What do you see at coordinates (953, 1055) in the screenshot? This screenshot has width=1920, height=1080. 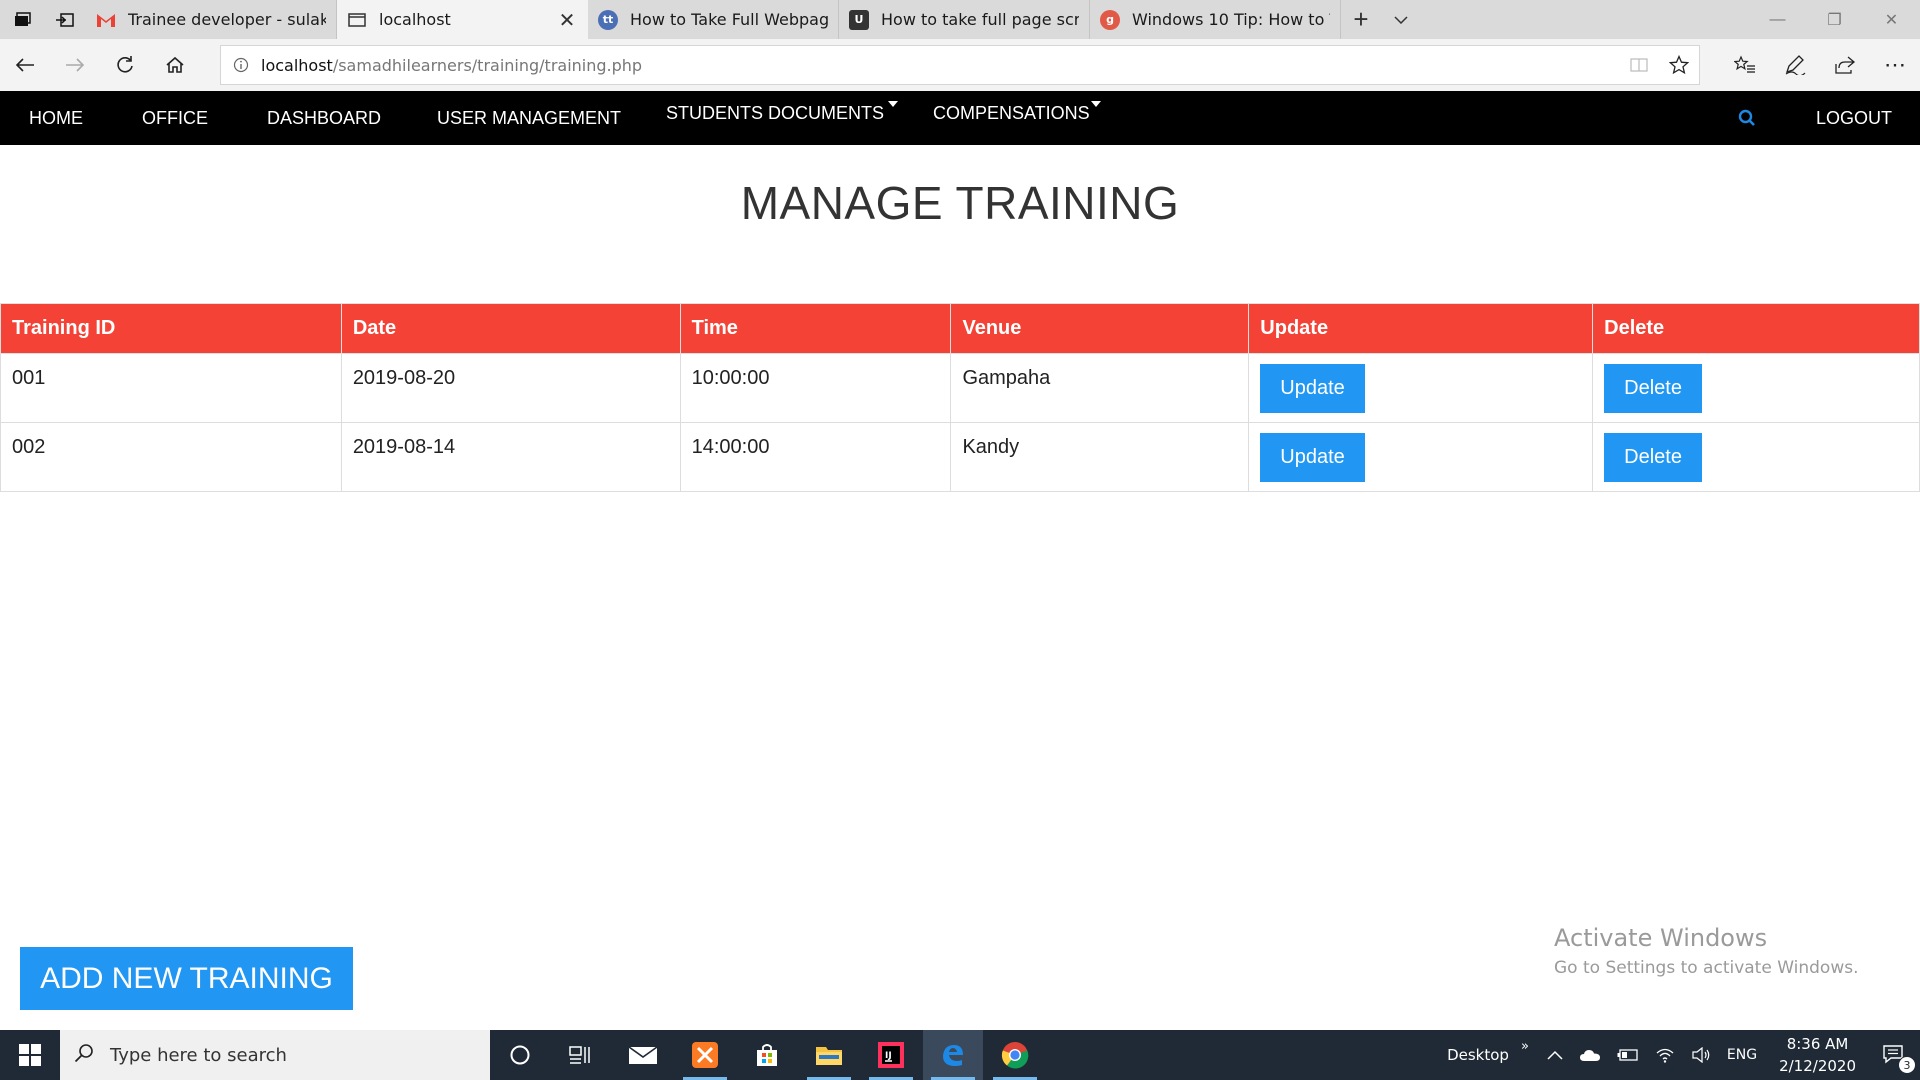 I see `edge-icon` at bounding box center [953, 1055].